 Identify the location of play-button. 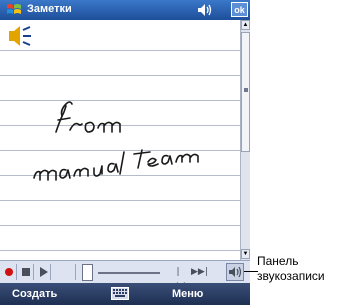
(43, 272).